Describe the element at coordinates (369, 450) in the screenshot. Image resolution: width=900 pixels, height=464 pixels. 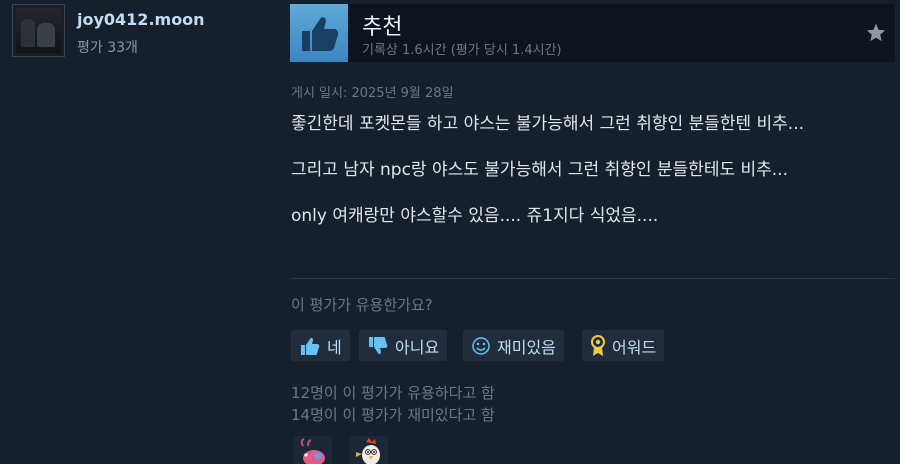
I see `chicken-award-icon` at that location.